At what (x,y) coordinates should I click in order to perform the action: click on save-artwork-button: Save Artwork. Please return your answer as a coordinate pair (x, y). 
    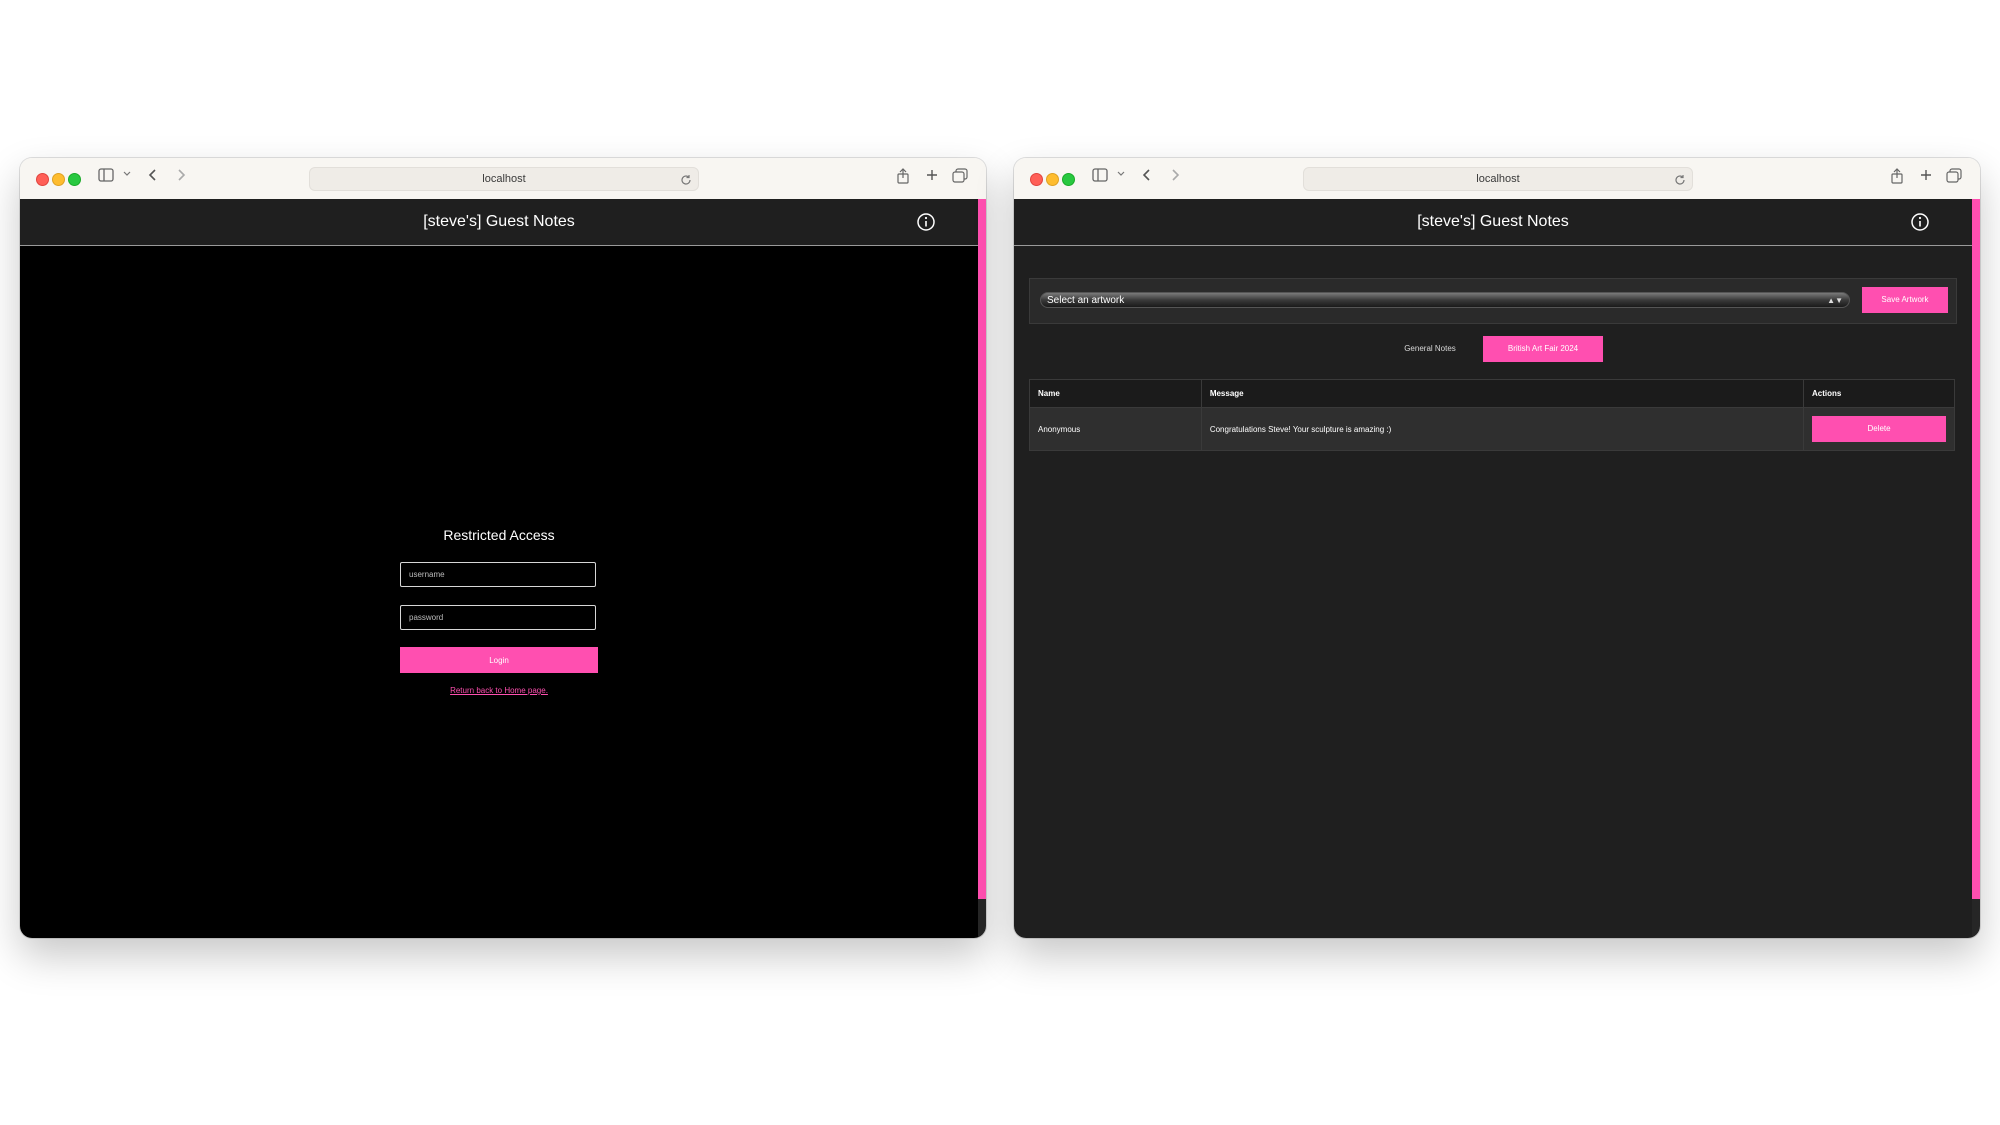
    Looking at the image, I should click on (1905, 300).